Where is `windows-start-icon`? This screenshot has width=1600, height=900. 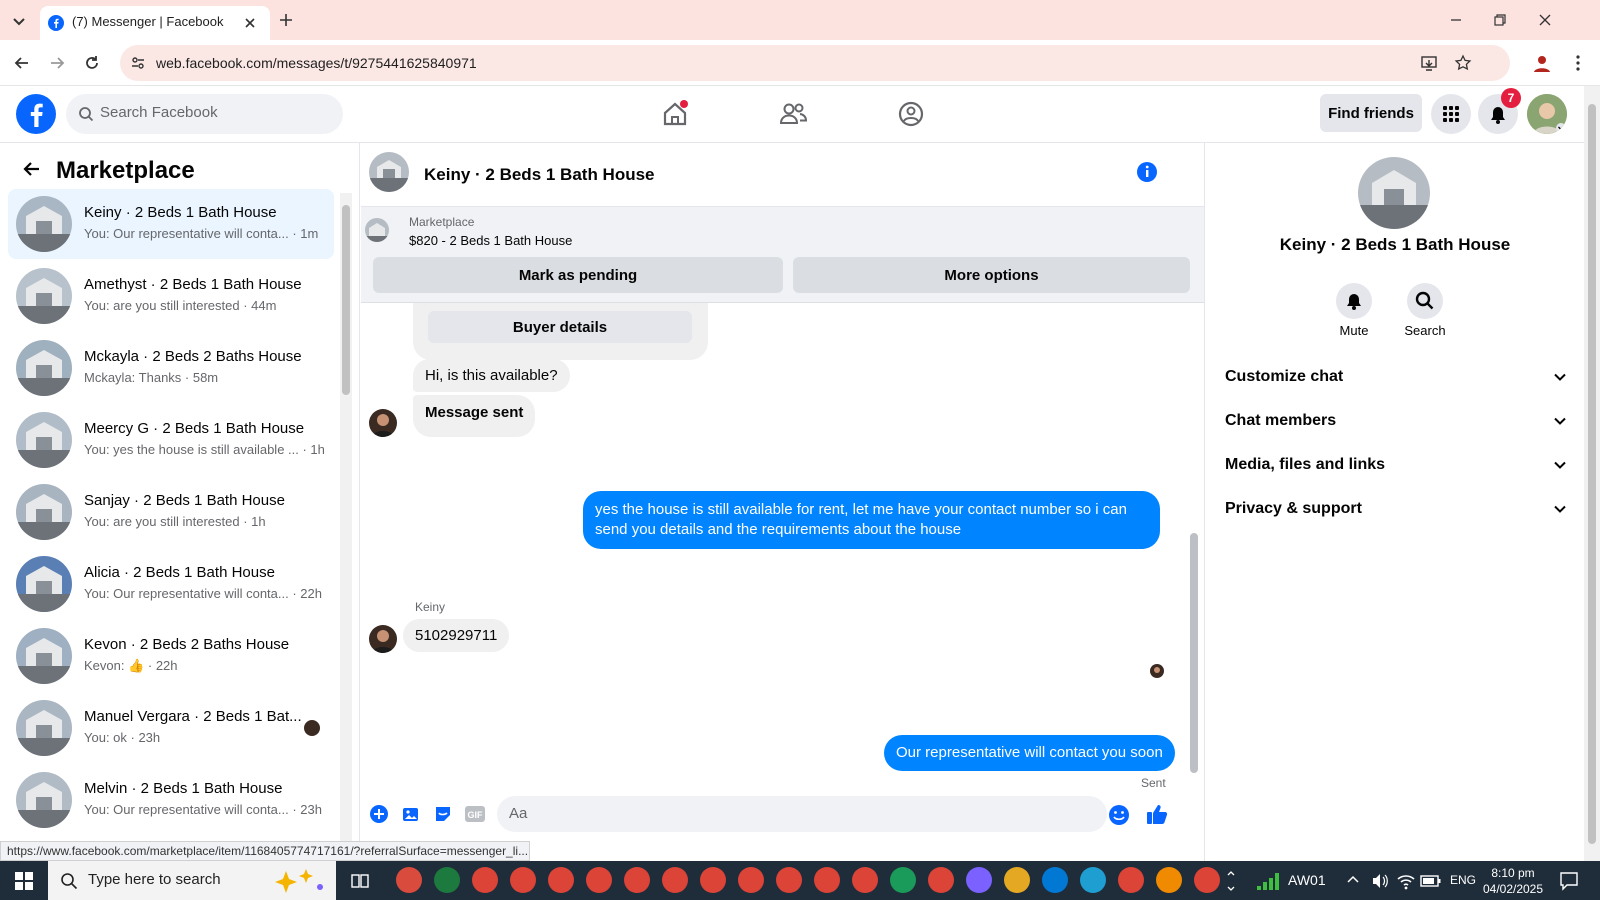
windows-start-icon is located at coordinates (24, 881).